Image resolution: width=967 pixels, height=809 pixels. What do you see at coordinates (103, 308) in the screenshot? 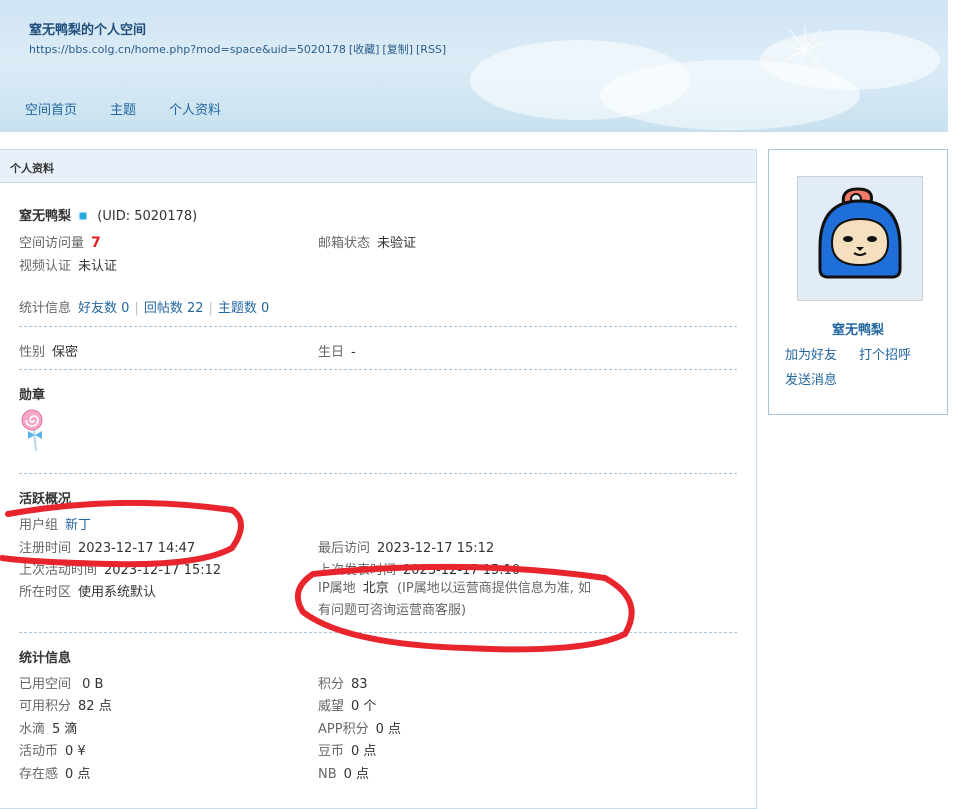
I see `friends-count-link: 好友数 0` at bounding box center [103, 308].